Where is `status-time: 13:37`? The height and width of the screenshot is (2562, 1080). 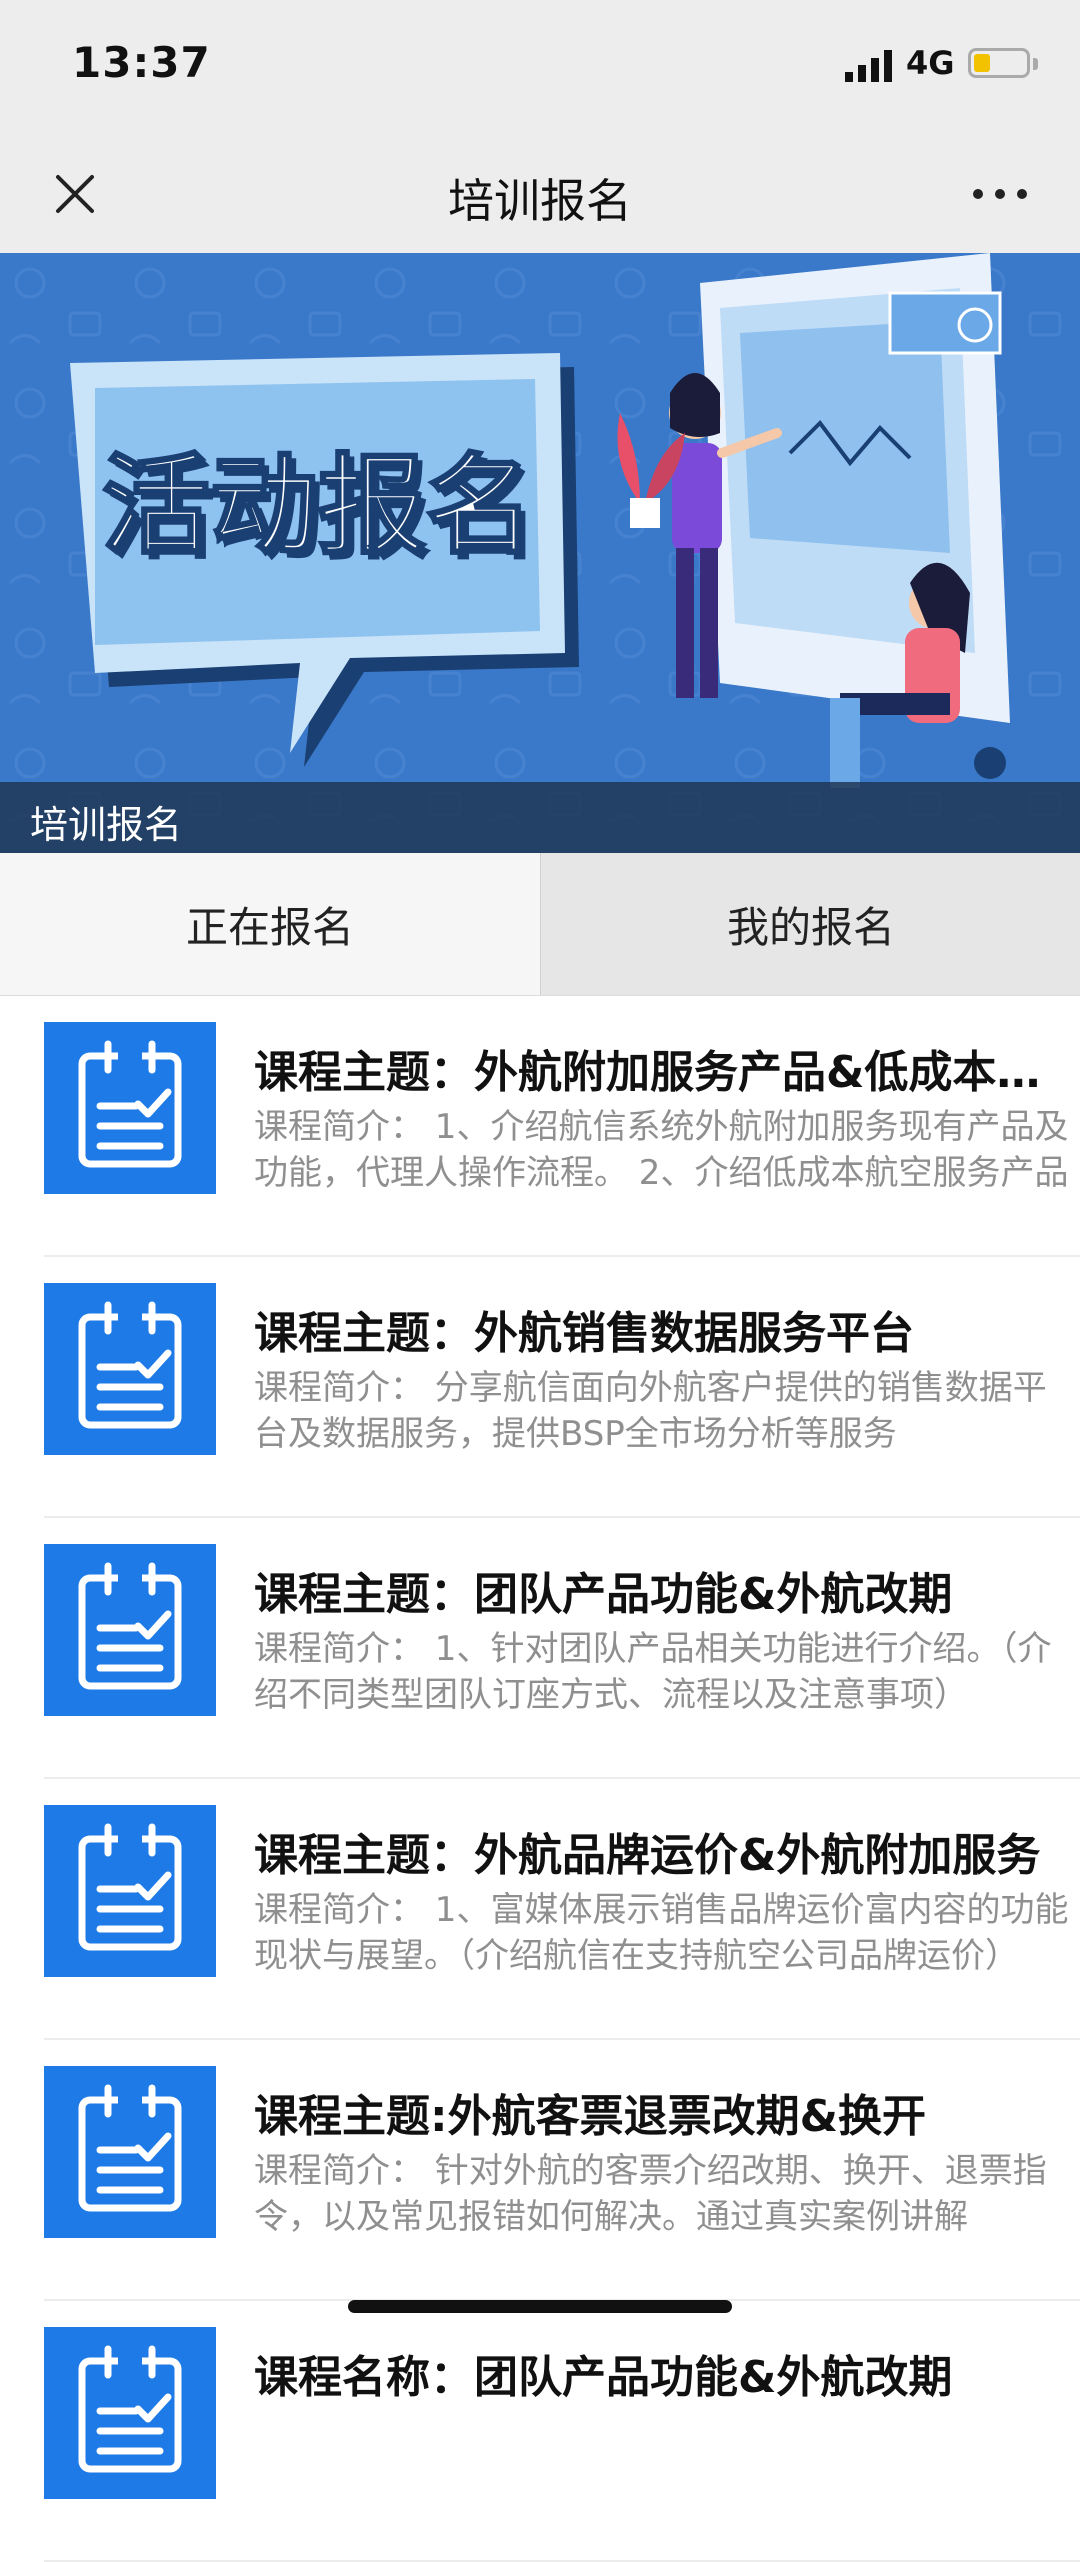
status-time: 13:37 is located at coordinates (141, 62).